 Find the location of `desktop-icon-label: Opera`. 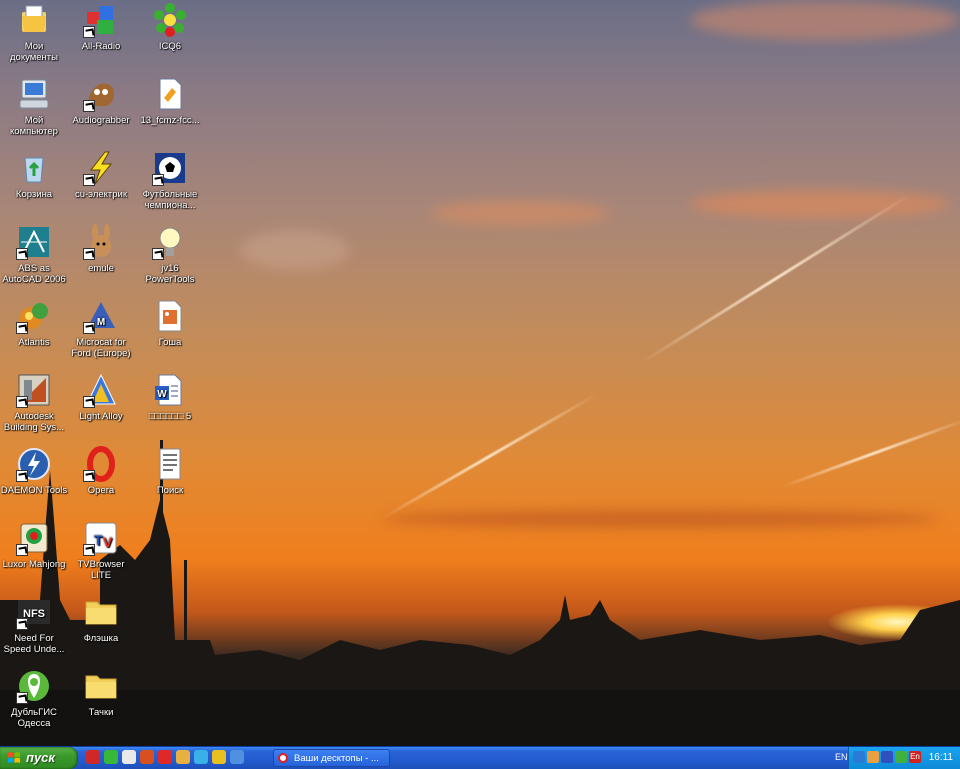

desktop-icon-label: Opera is located at coordinates (101, 490).